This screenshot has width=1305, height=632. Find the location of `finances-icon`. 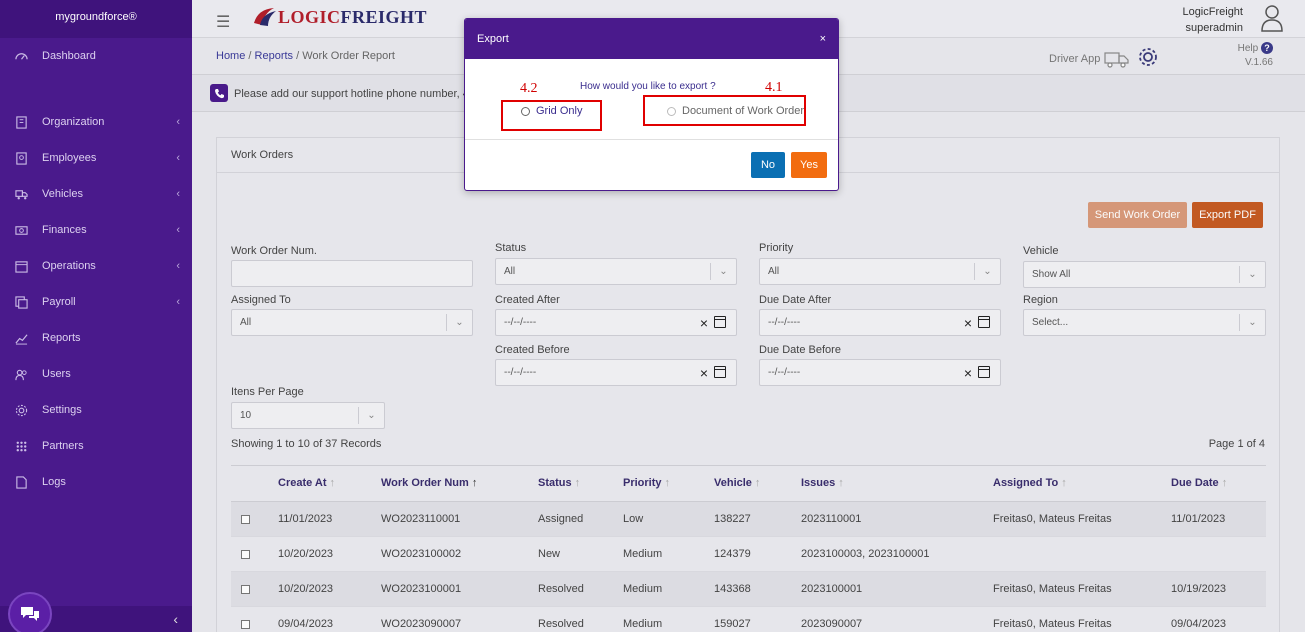

finances-icon is located at coordinates (21, 230).